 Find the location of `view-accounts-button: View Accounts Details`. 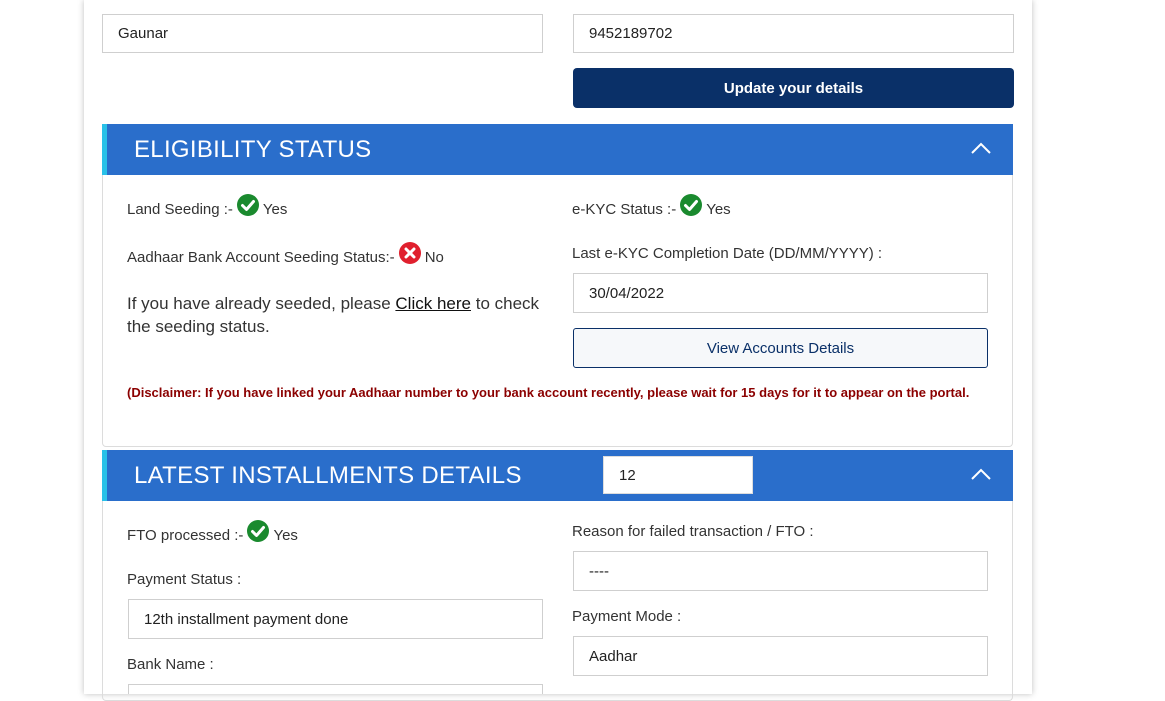

view-accounts-button: View Accounts Details is located at coordinates (780, 348).